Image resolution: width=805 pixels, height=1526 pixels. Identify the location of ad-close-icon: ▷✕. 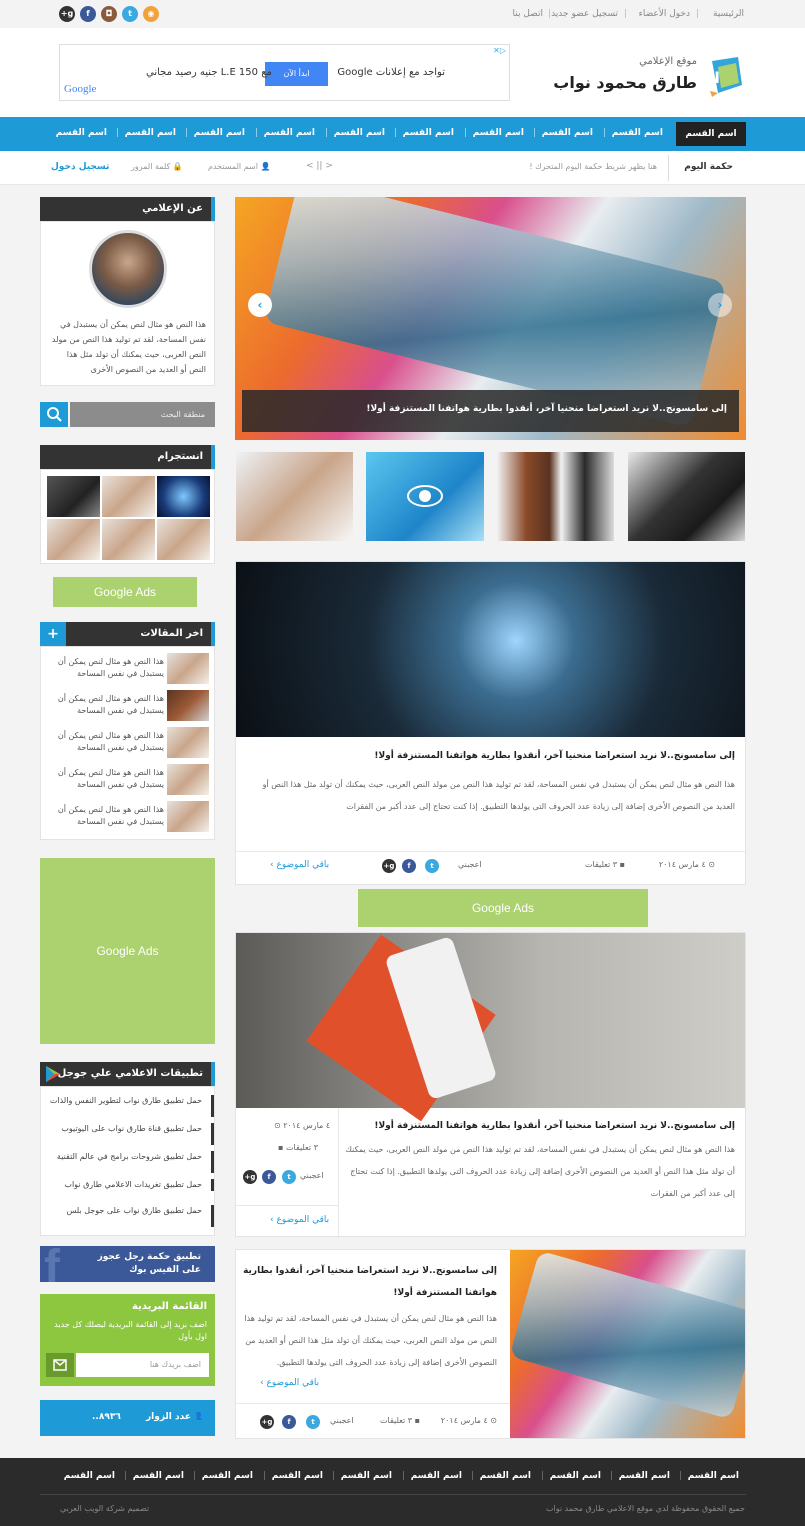
(499, 50).